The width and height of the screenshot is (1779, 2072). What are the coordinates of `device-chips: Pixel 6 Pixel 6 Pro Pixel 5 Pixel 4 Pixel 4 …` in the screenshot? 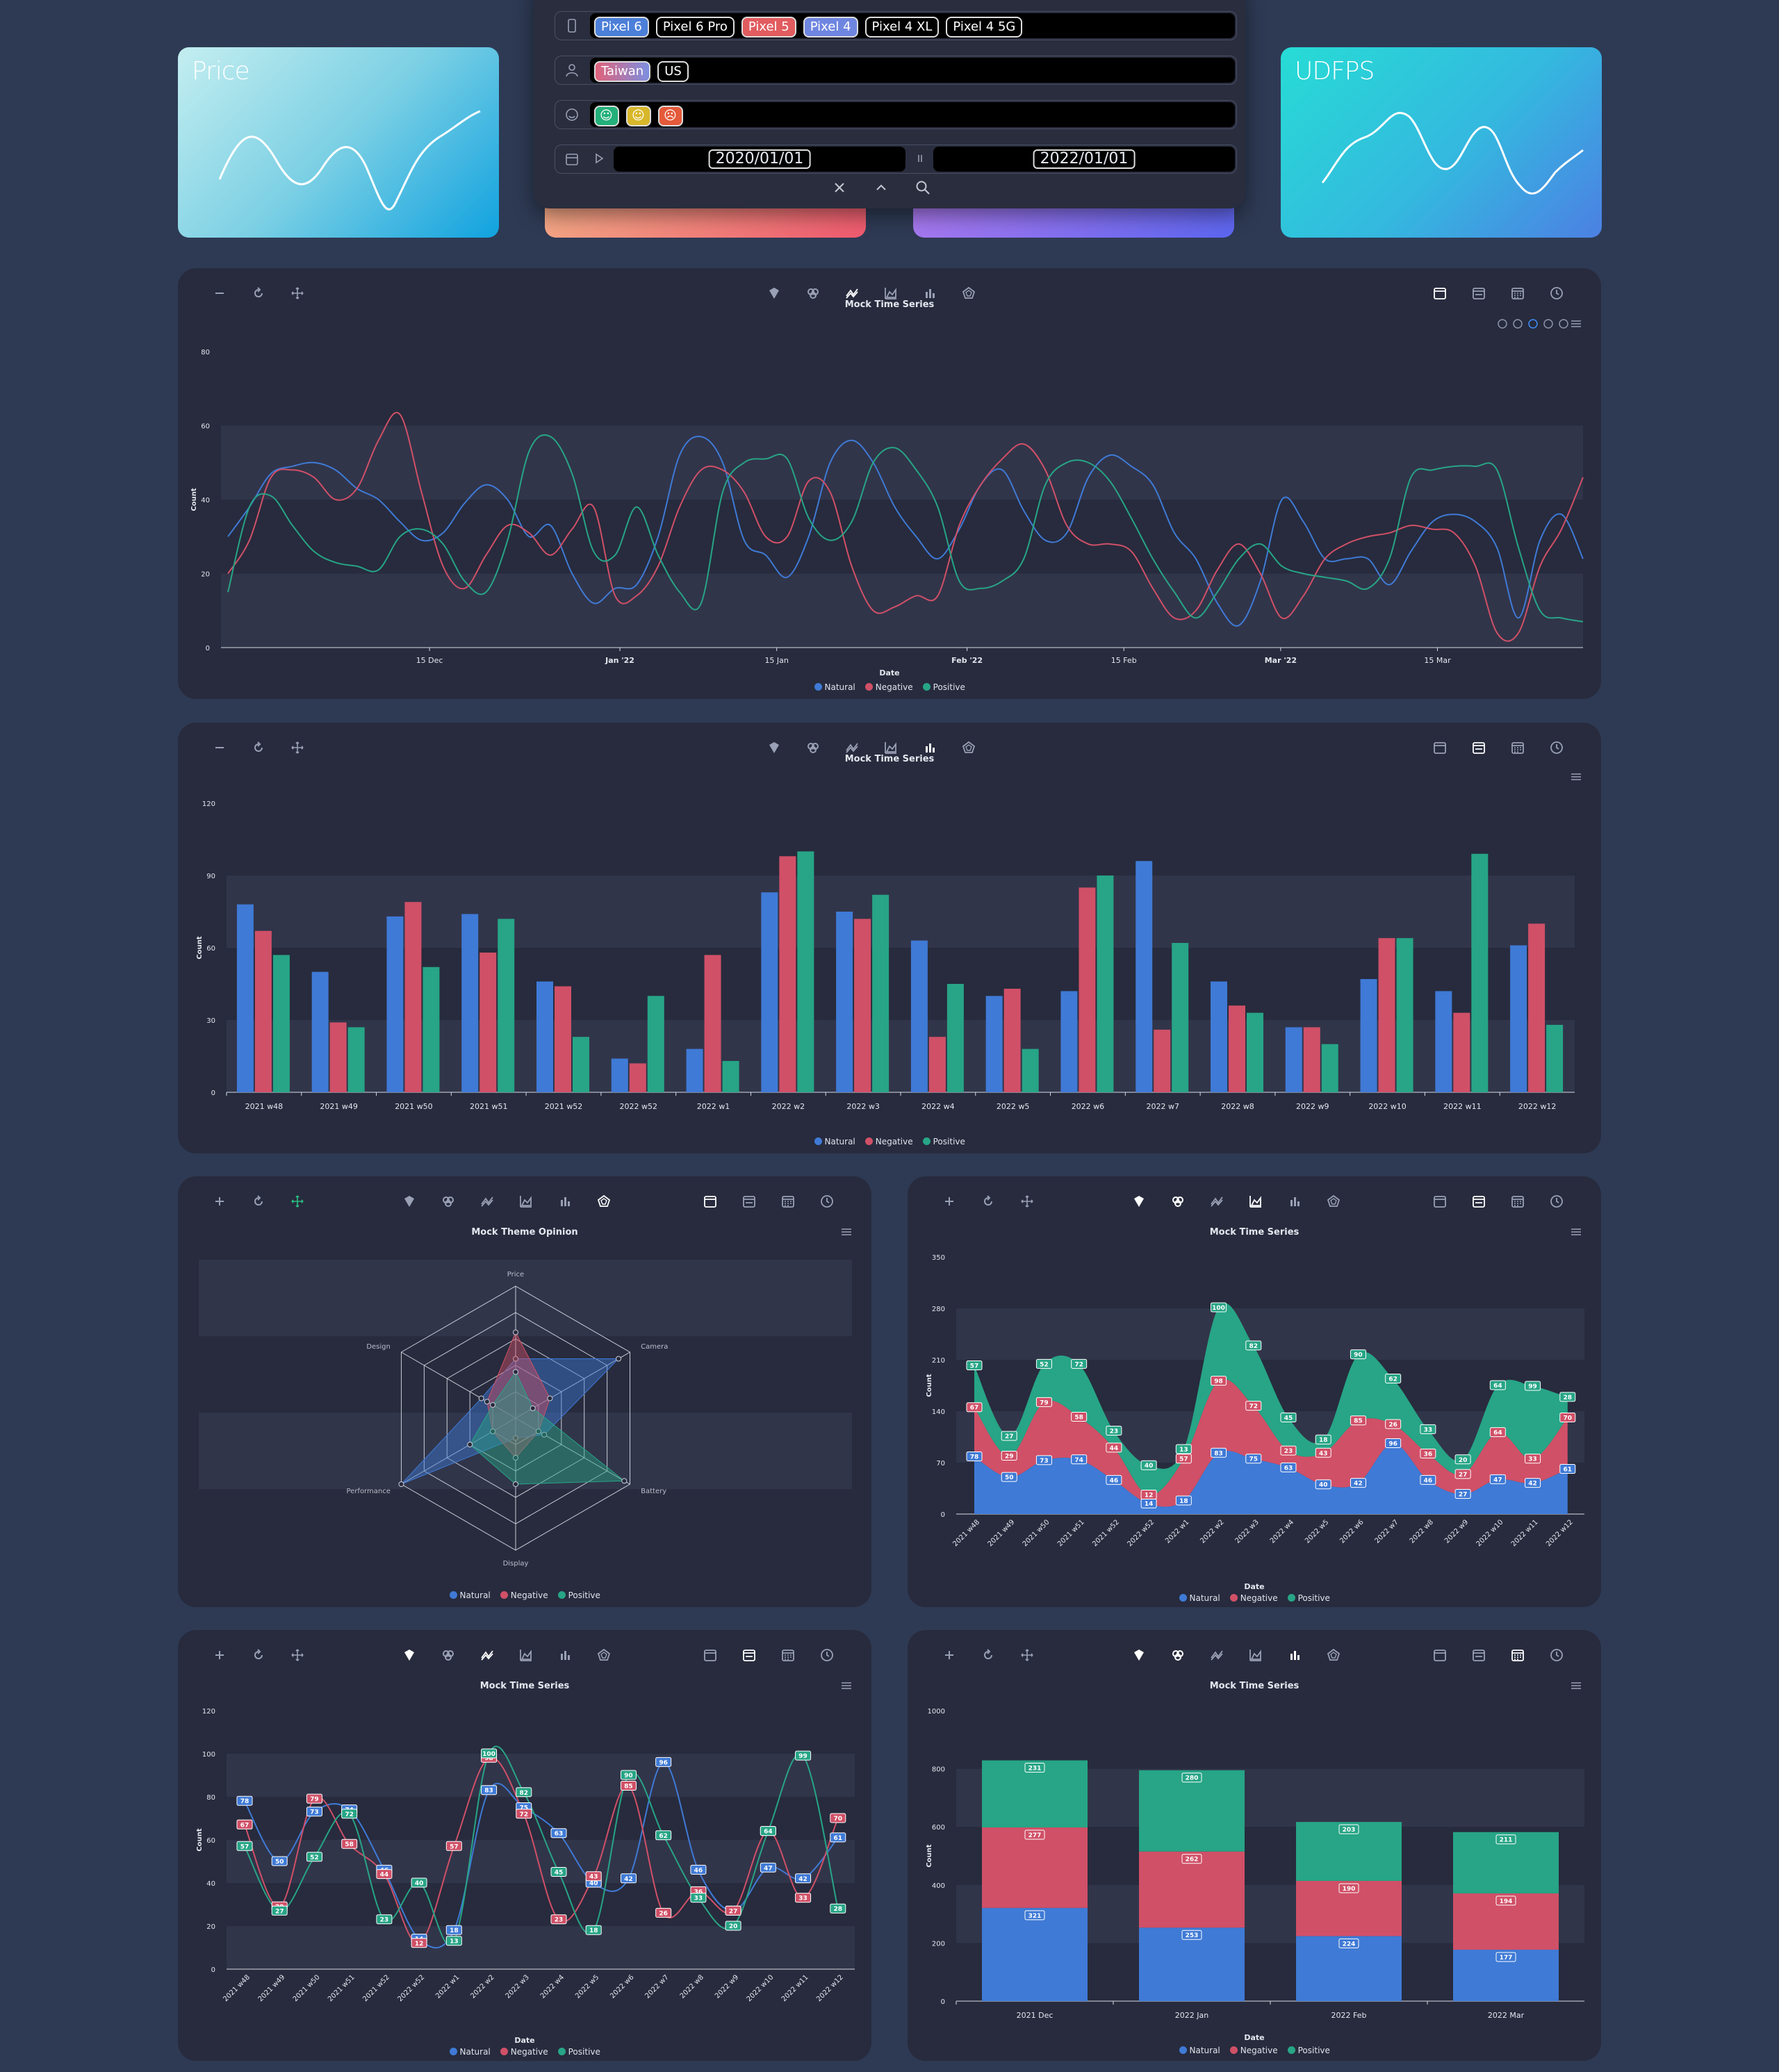 It's located at (912, 25).